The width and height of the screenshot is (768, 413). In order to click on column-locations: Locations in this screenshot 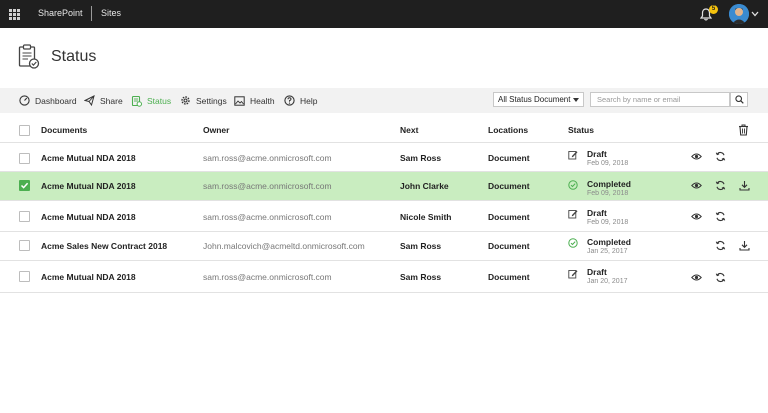, I will do `click(508, 130)`.